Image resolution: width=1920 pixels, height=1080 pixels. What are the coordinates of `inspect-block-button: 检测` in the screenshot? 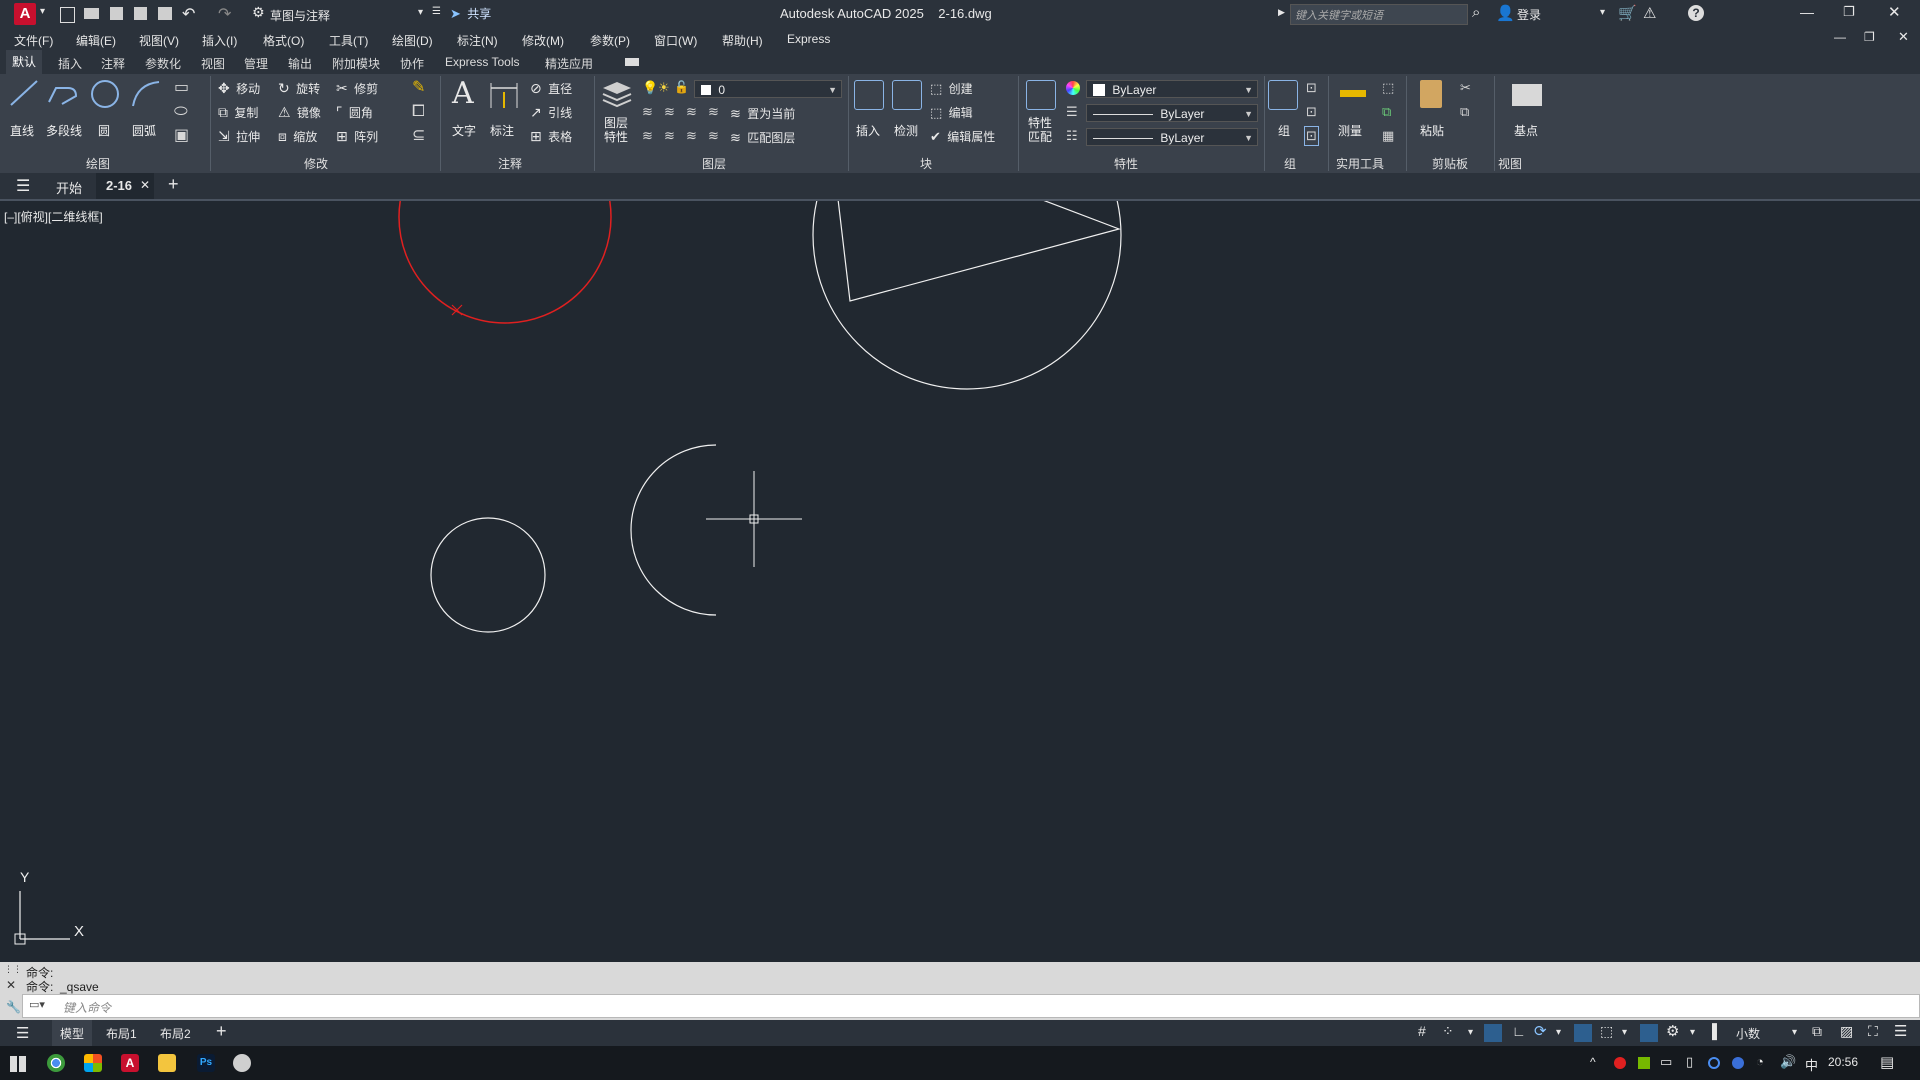 It's located at (907, 109).